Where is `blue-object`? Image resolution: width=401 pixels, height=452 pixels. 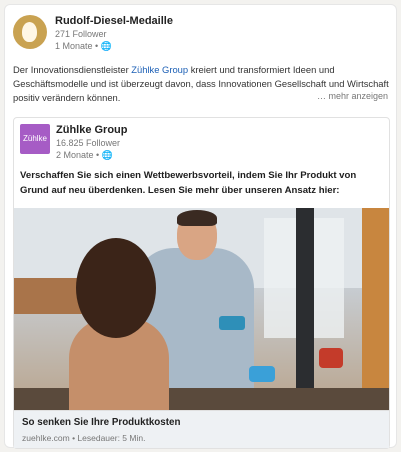 blue-object is located at coordinates (262, 374).